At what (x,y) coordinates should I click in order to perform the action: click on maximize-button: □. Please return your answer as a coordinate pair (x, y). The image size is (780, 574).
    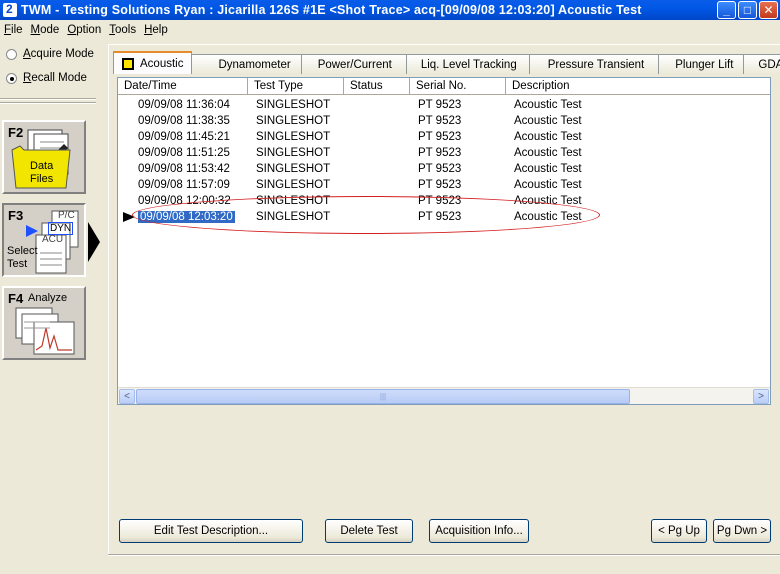
    Looking at the image, I should click on (747, 10).